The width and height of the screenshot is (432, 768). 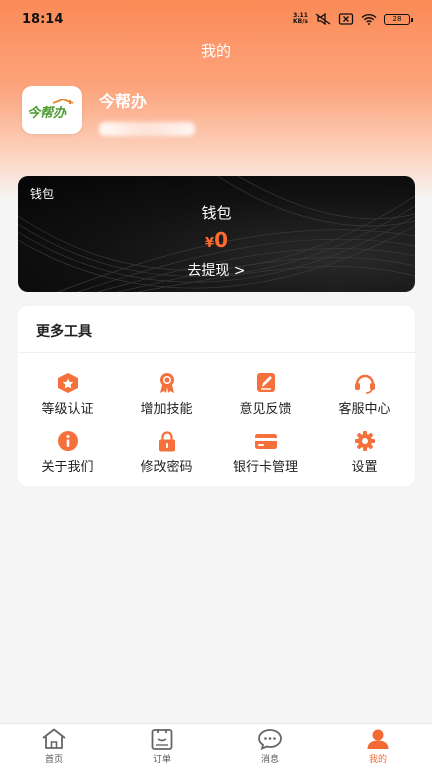 What do you see at coordinates (54, 738) in the screenshot?
I see `home-icon` at bounding box center [54, 738].